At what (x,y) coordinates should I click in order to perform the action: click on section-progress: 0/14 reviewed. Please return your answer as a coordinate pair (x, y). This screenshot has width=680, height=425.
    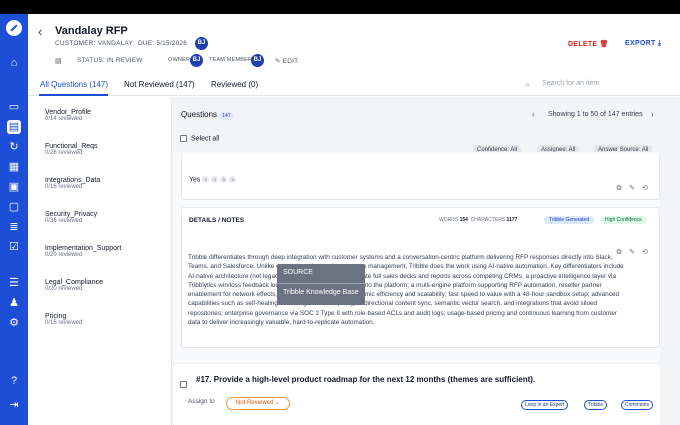
    Looking at the image, I should click on (64, 119).